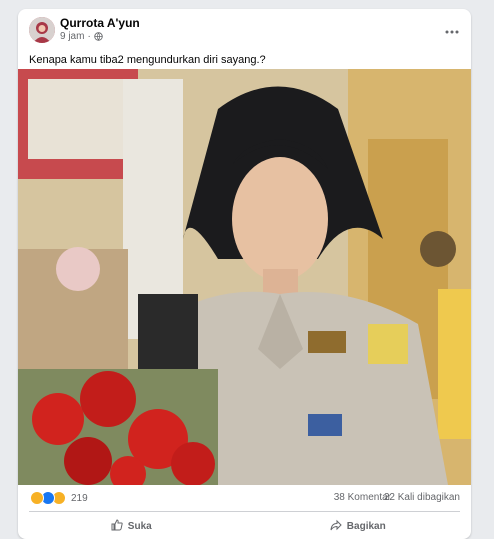  I want to click on like-label: Suka, so click(139, 526).